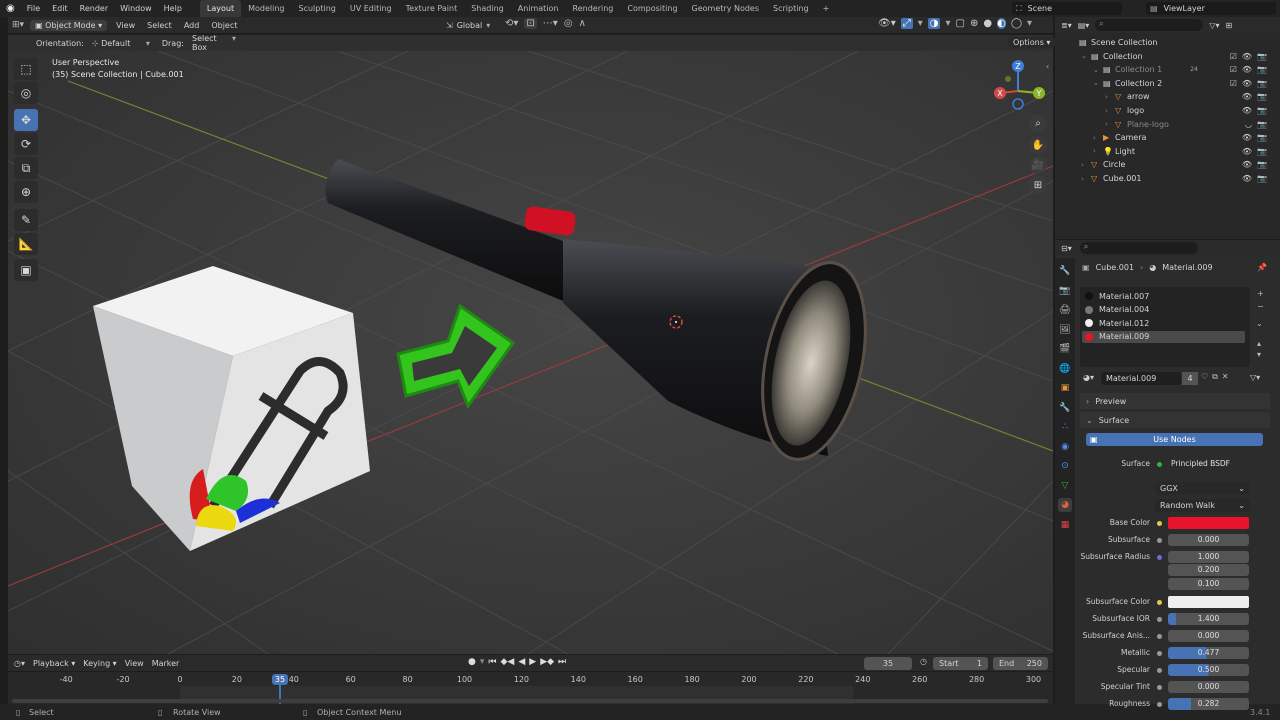  Describe the element at coordinates (1038, 145) in the screenshot. I see `pan-view-icon: ✋` at that location.